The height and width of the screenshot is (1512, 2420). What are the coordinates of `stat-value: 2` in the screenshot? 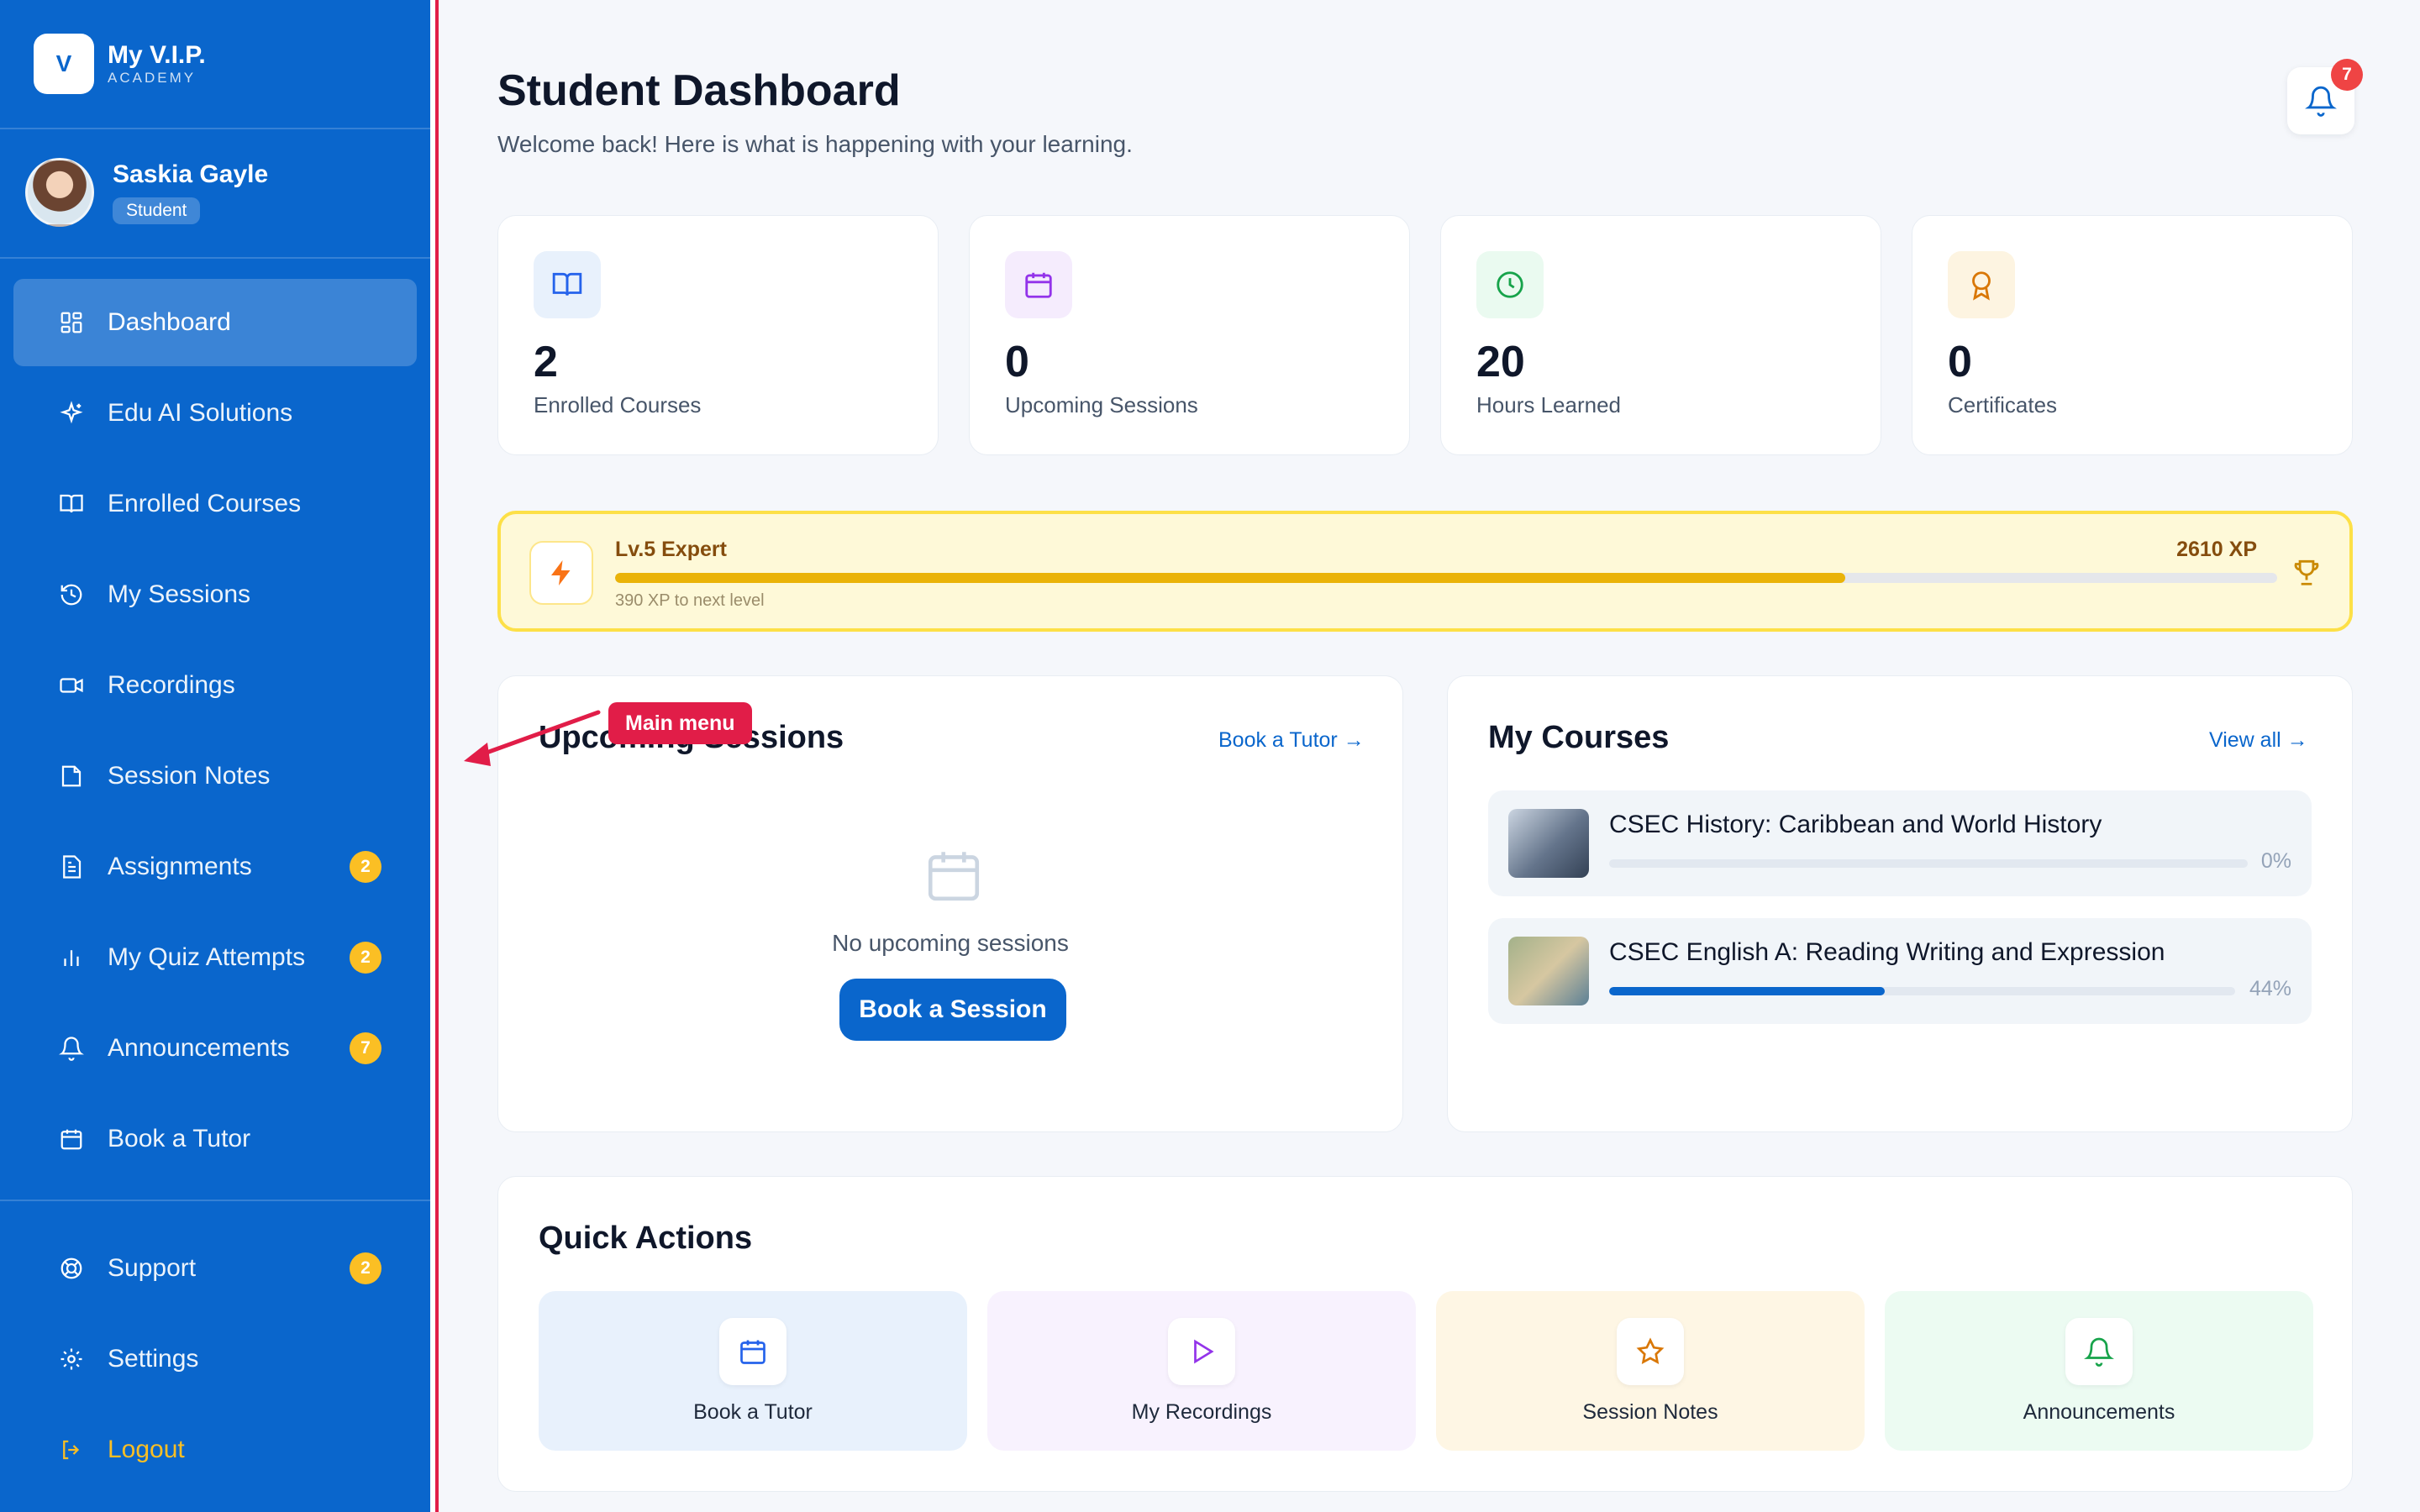 It's located at (546, 362).